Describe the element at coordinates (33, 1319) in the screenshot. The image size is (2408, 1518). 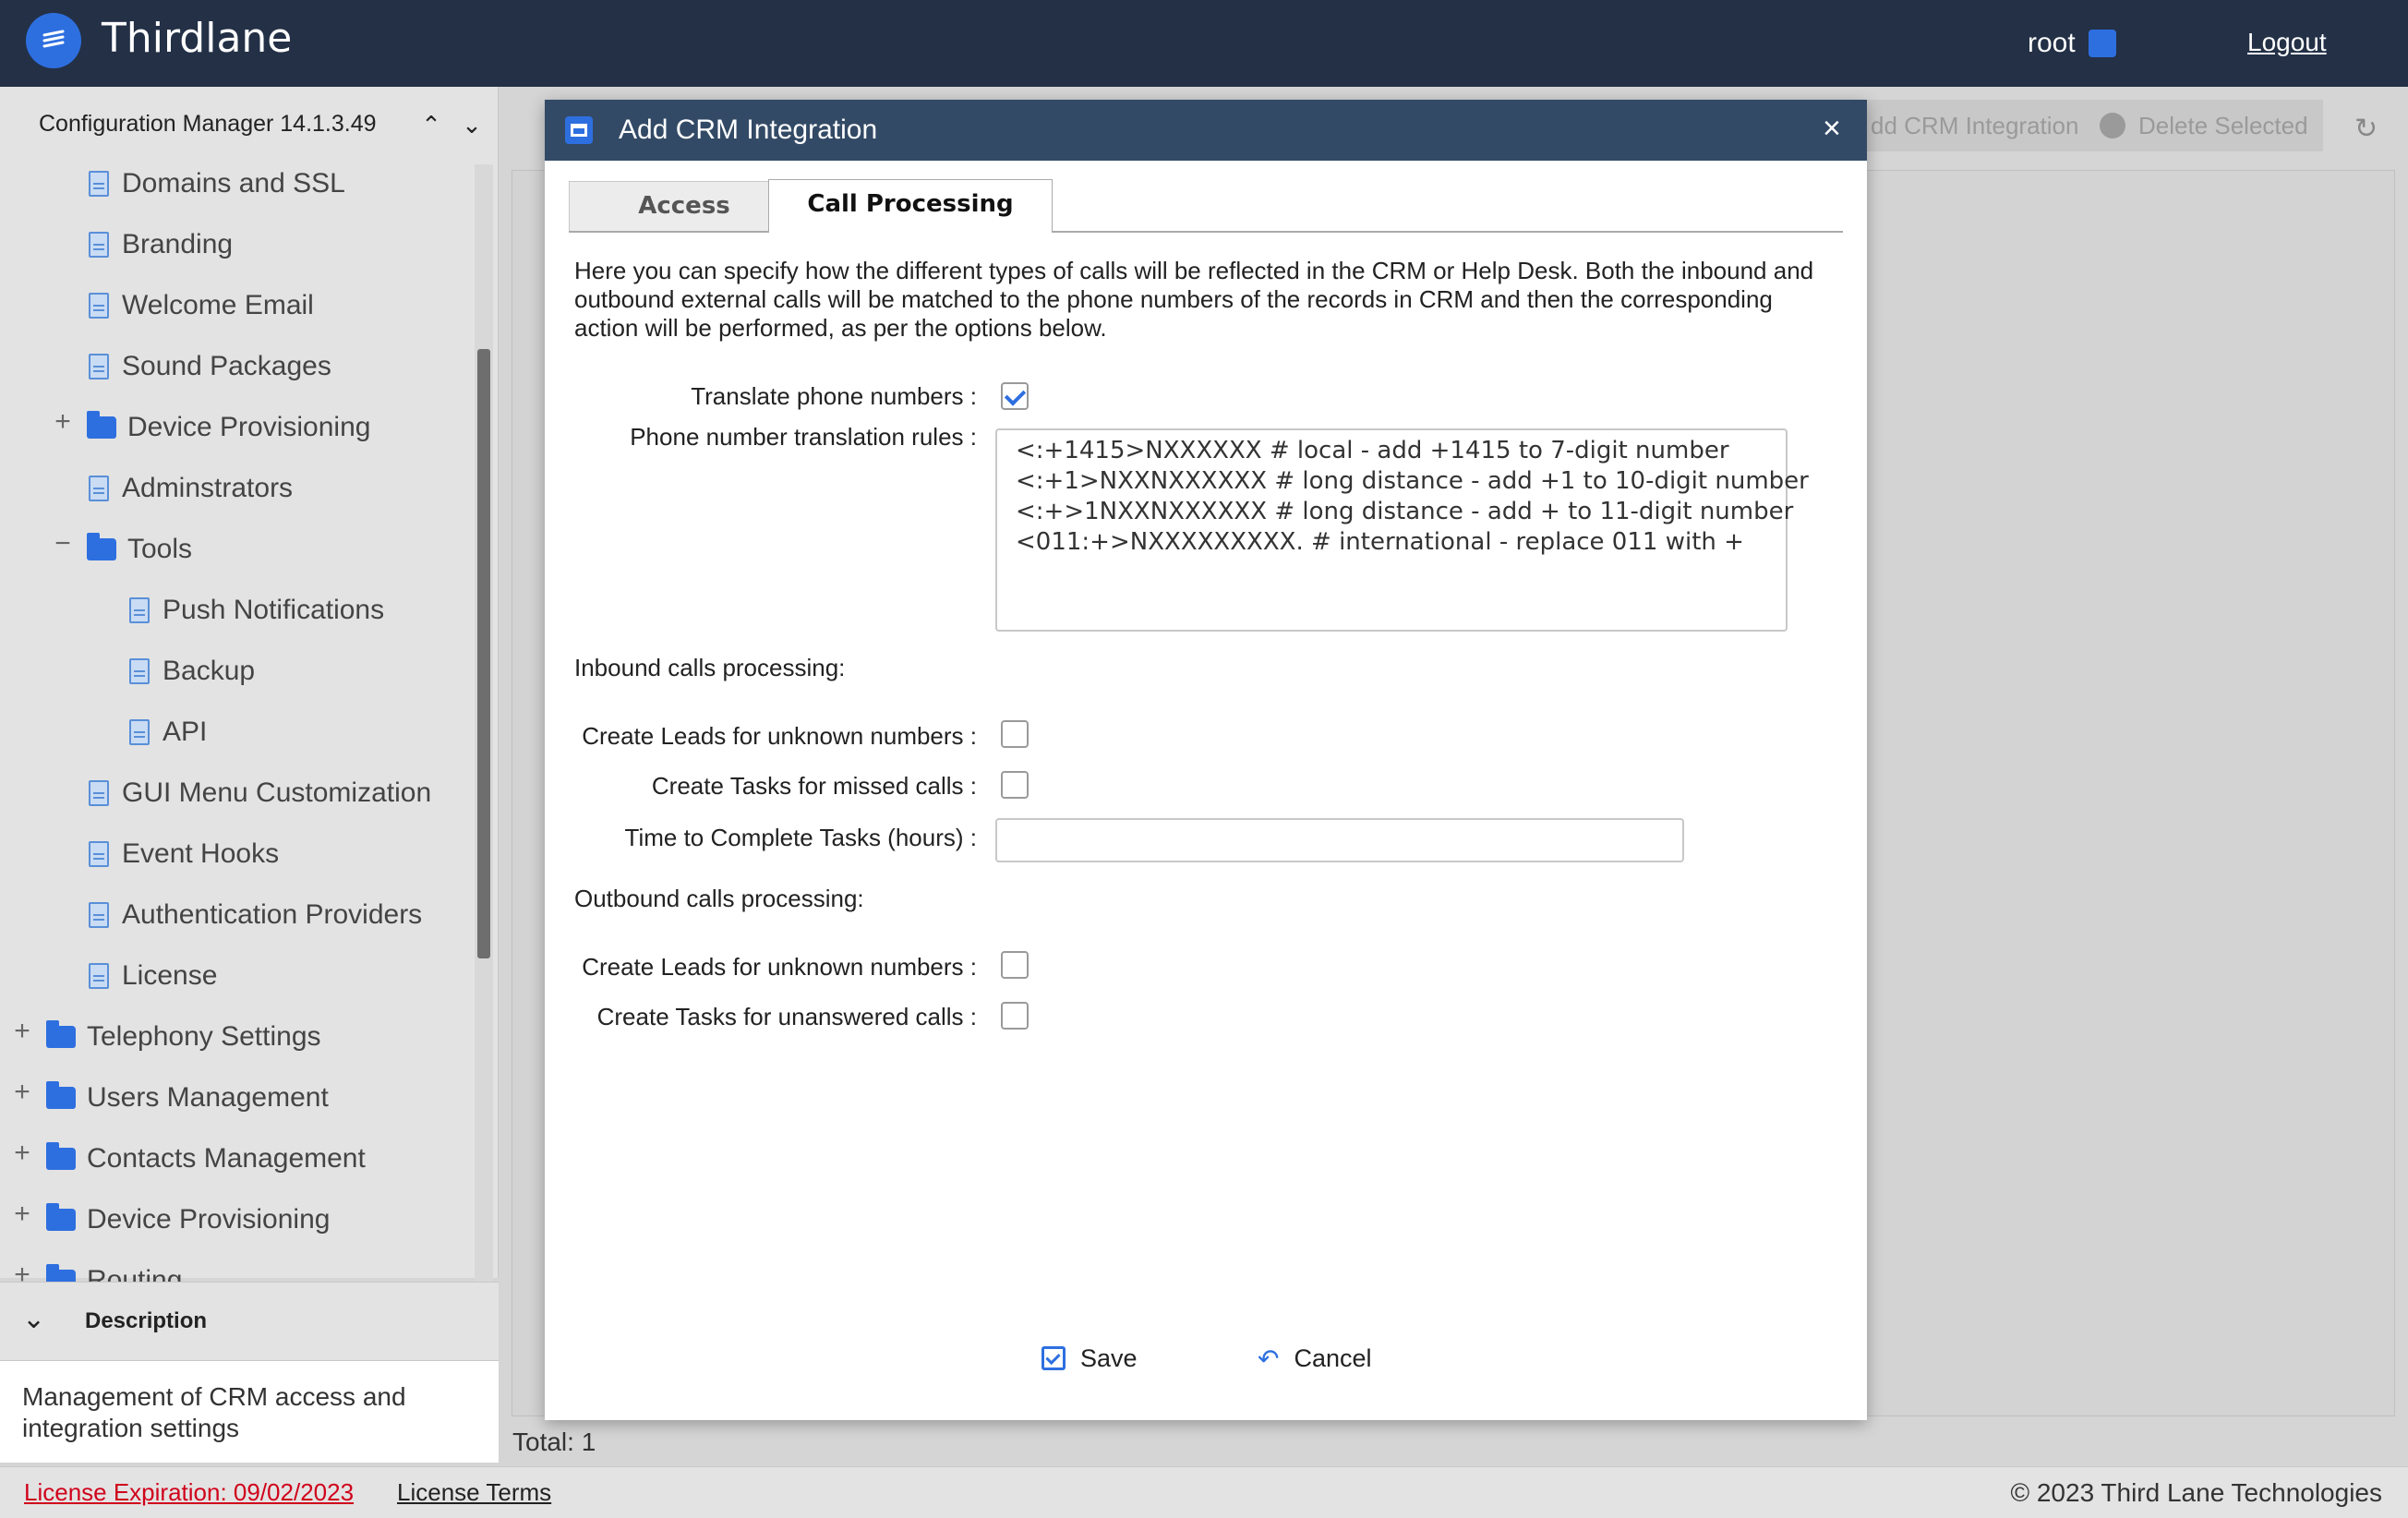
I see `chevron-down-icon: ⌄` at that location.